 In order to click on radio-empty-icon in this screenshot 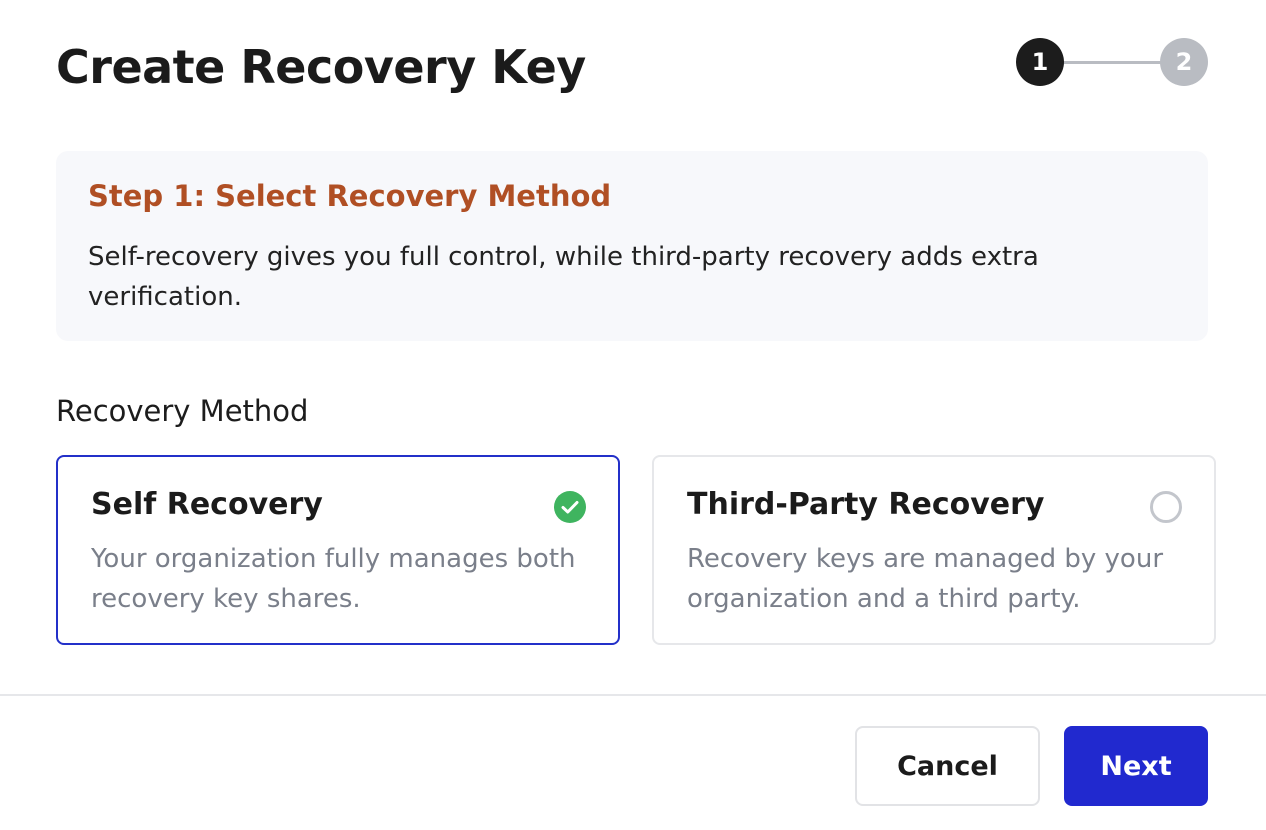, I will do `click(1166, 507)`.